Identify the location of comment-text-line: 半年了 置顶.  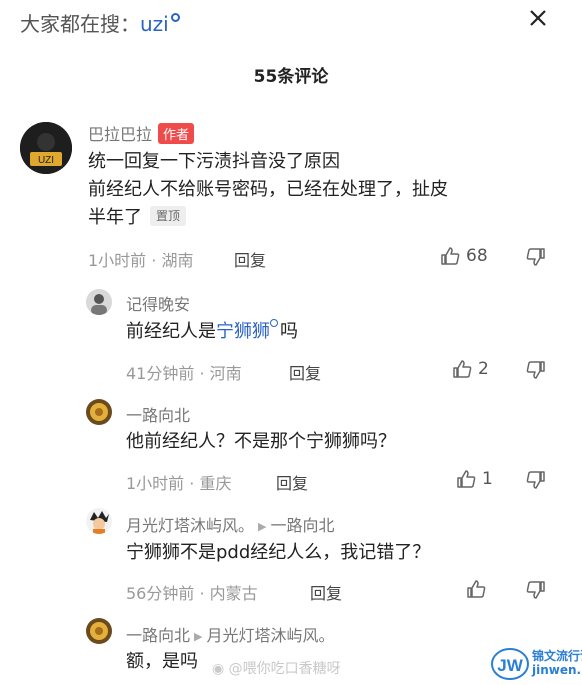
(137, 218).